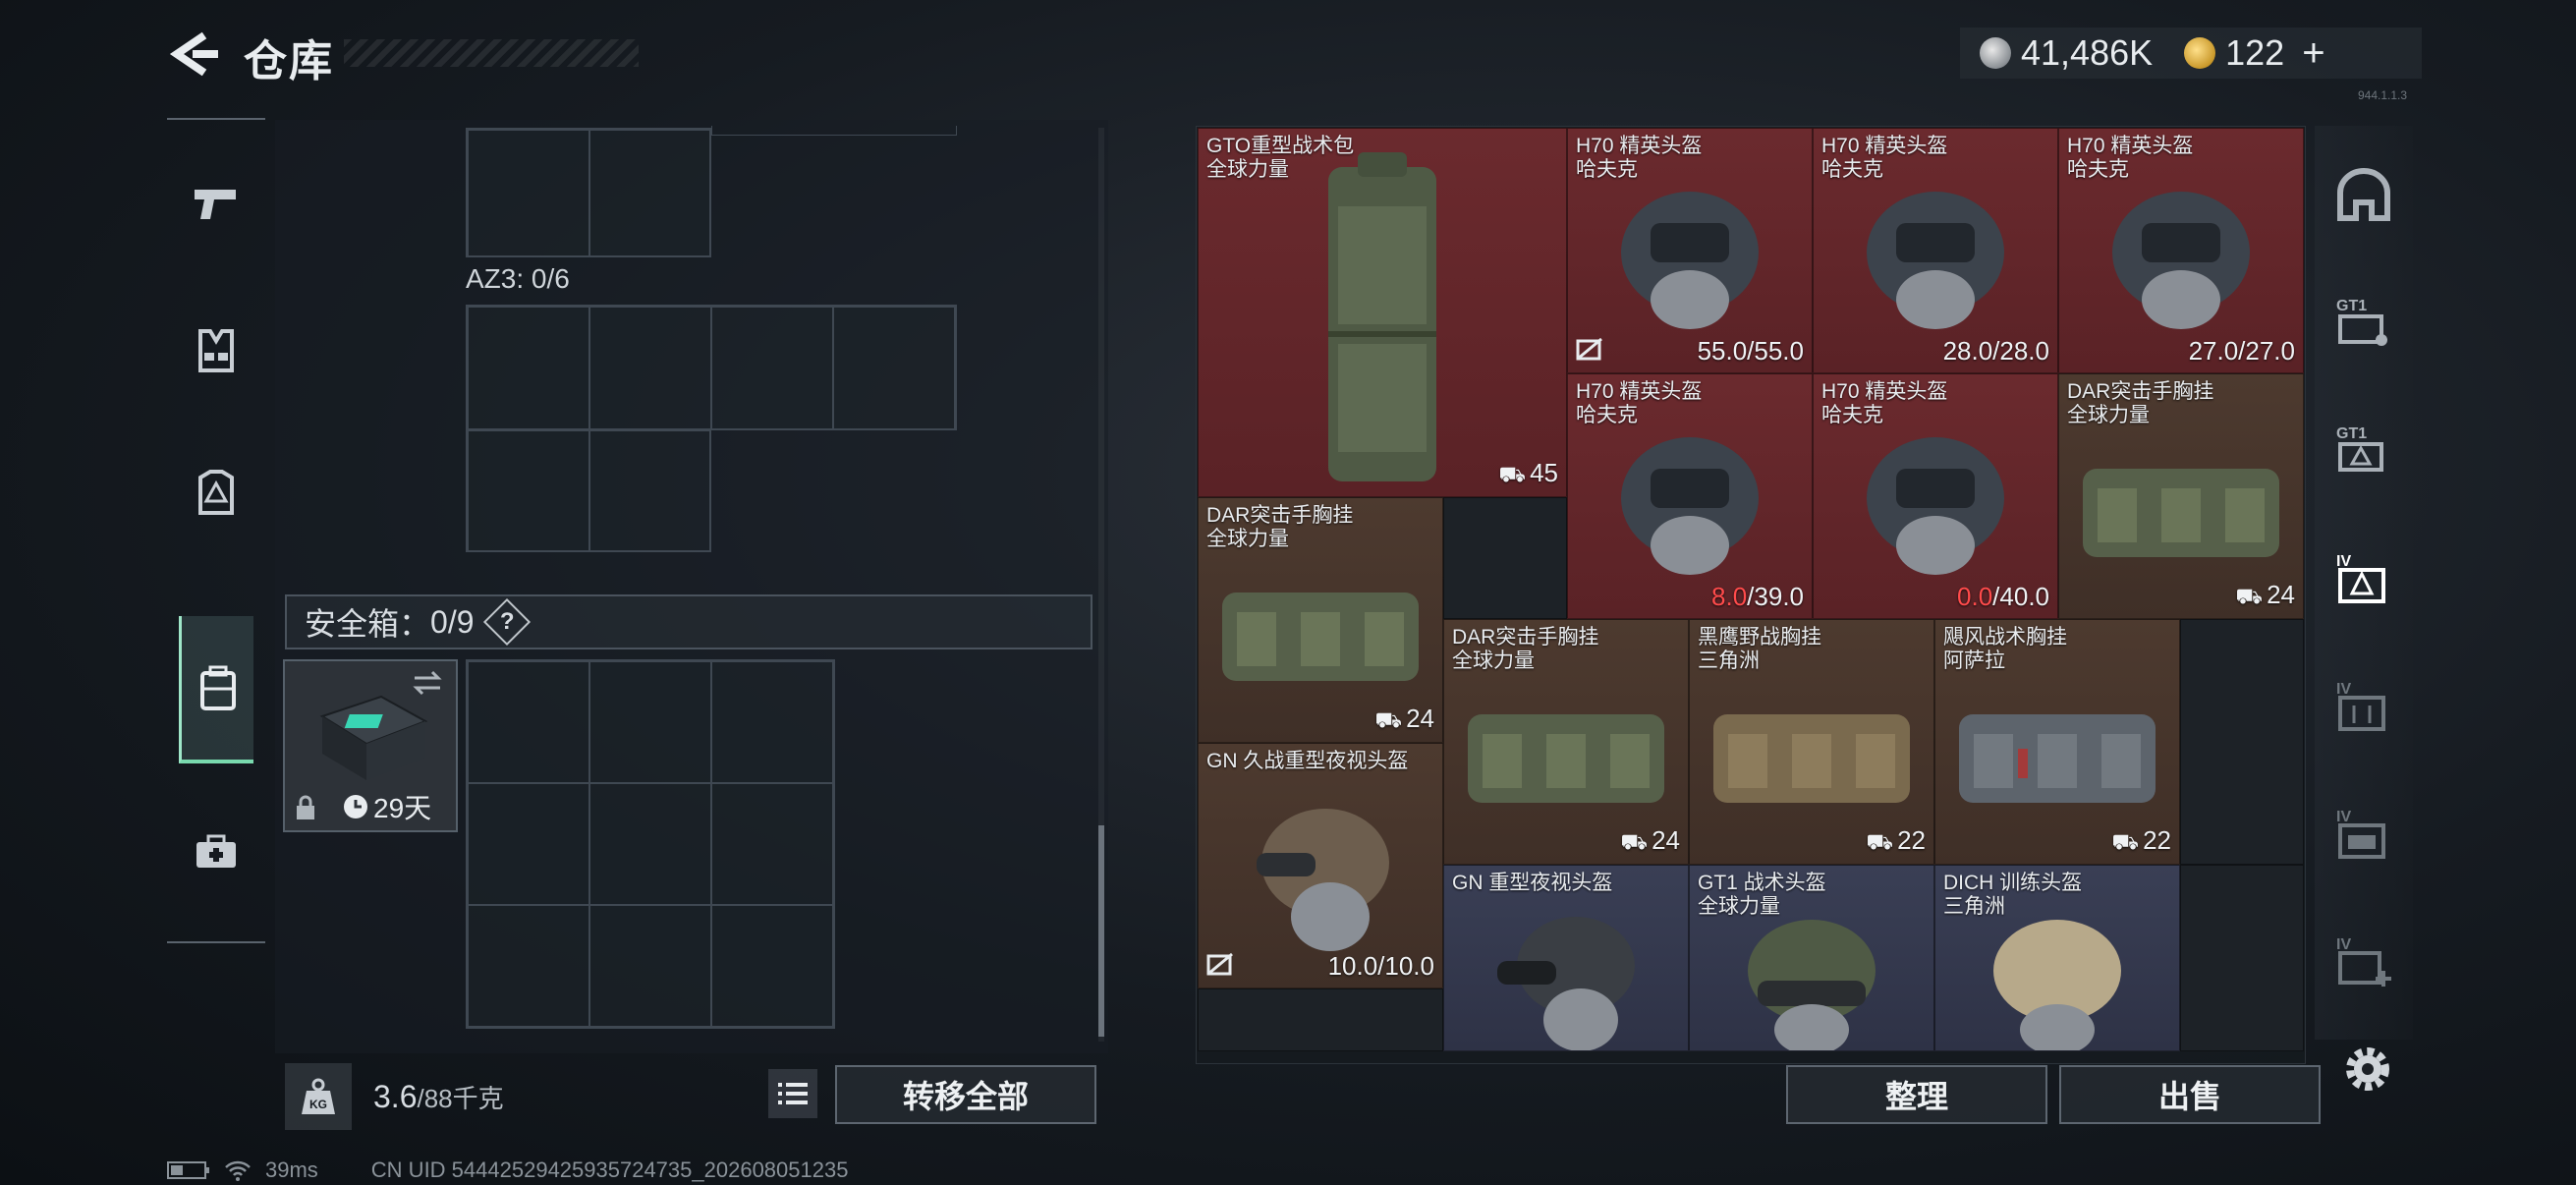  I want to click on tab-tier4-add: IV, so click(2363, 961).